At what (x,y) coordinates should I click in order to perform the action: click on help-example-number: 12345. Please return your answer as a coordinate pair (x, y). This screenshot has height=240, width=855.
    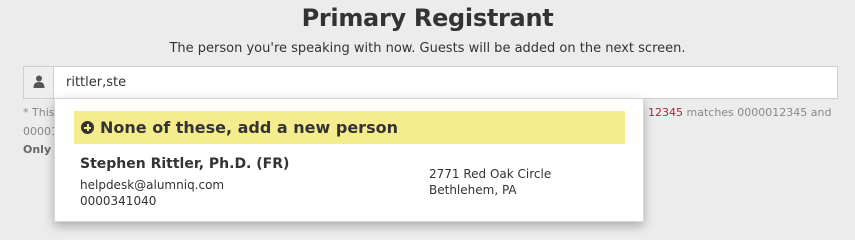
    Looking at the image, I should click on (665, 112).